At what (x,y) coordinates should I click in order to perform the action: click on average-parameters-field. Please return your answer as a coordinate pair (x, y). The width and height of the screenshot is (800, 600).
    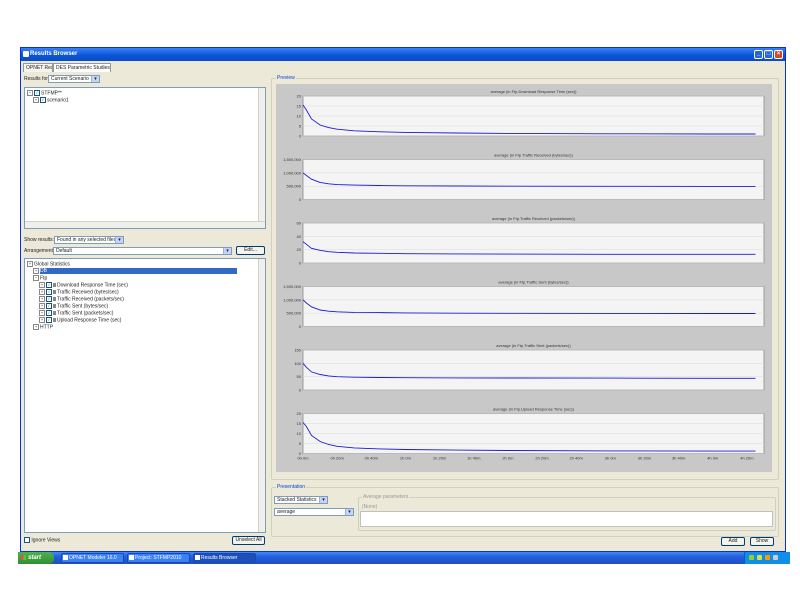
    Looking at the image, I should click on (566, 519).